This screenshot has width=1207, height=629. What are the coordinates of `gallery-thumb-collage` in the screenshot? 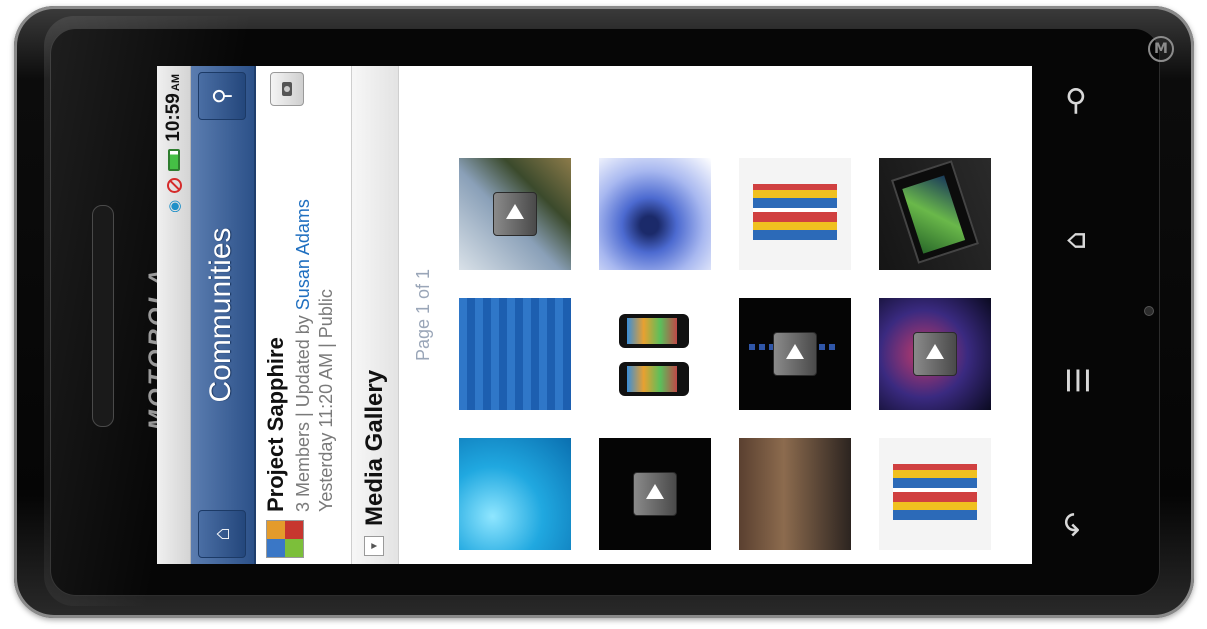 It's located at (795, 214).